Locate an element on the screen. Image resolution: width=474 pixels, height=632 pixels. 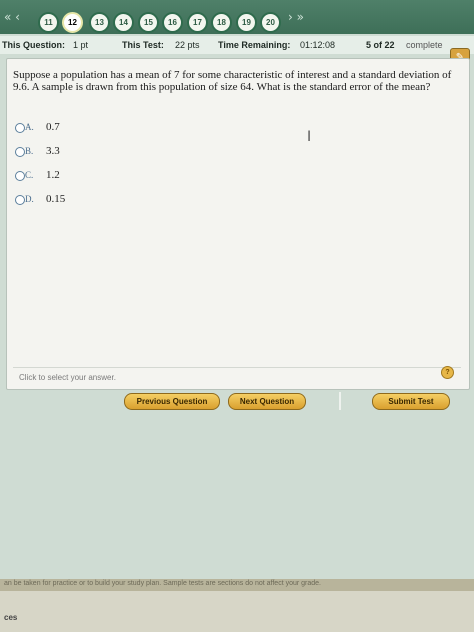
answer-letter: D. is located at coordinates (29, 199).